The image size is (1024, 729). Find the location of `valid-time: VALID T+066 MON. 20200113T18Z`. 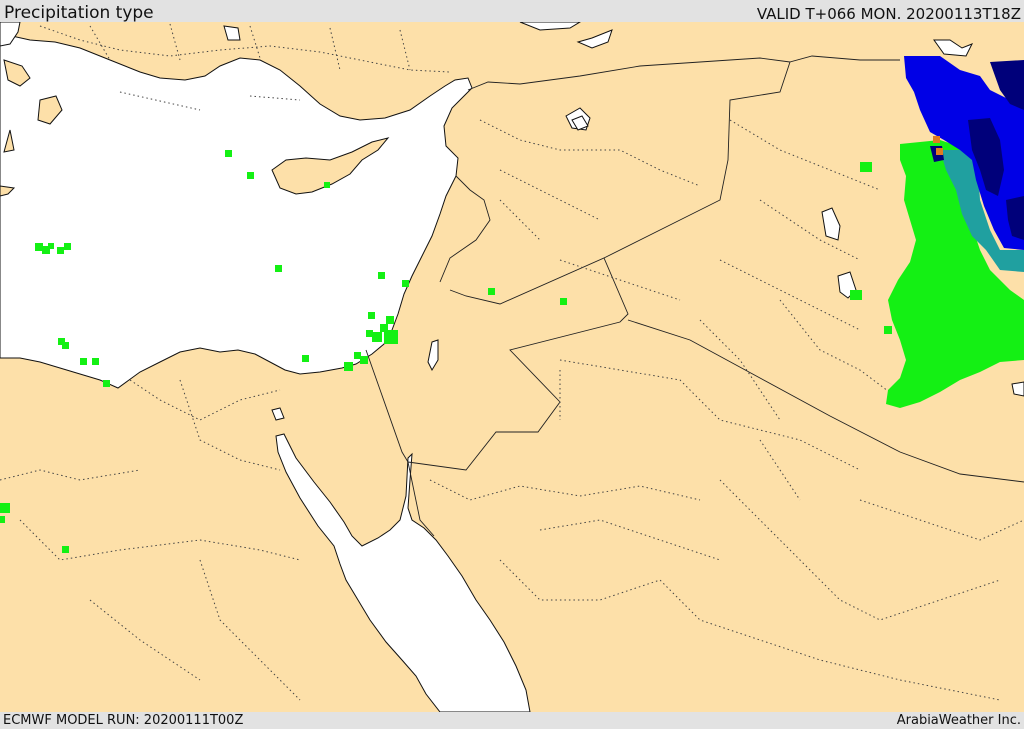

valid-time: VALID T+066 MON. 20200113T18Z is located at coordinates (888, 14).